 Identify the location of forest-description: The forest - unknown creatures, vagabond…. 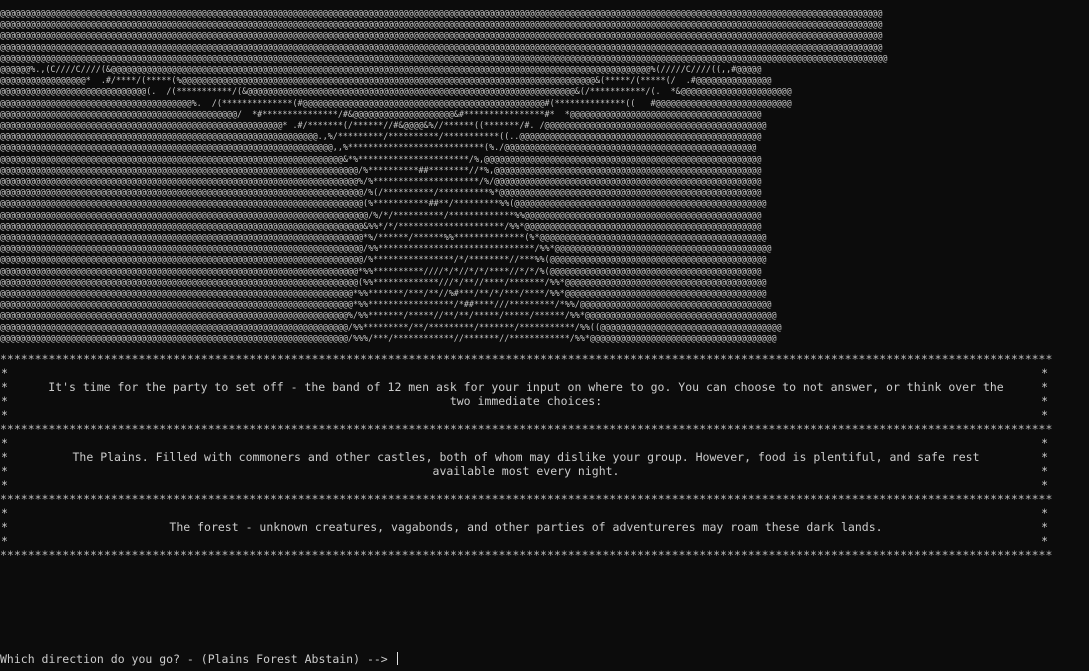
(526, 527).